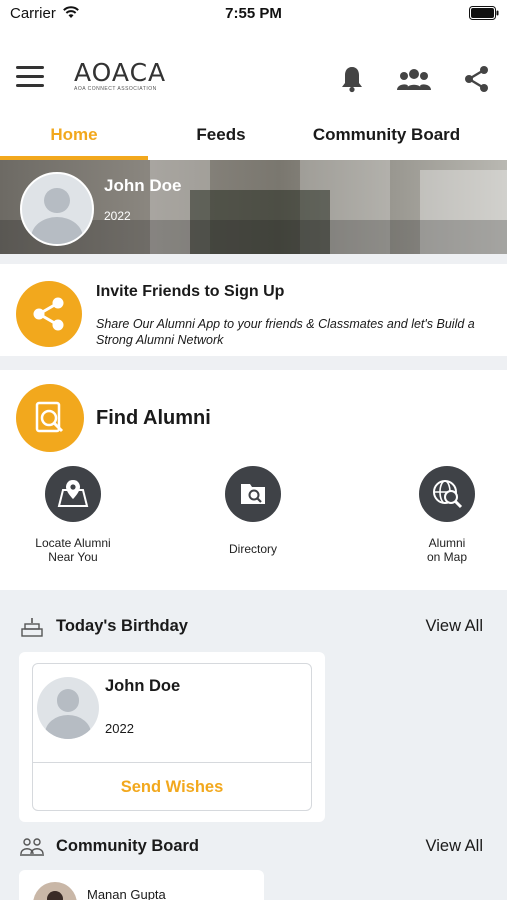  I want to click on birthday-title: Today's Birthday, so click(122, 626).